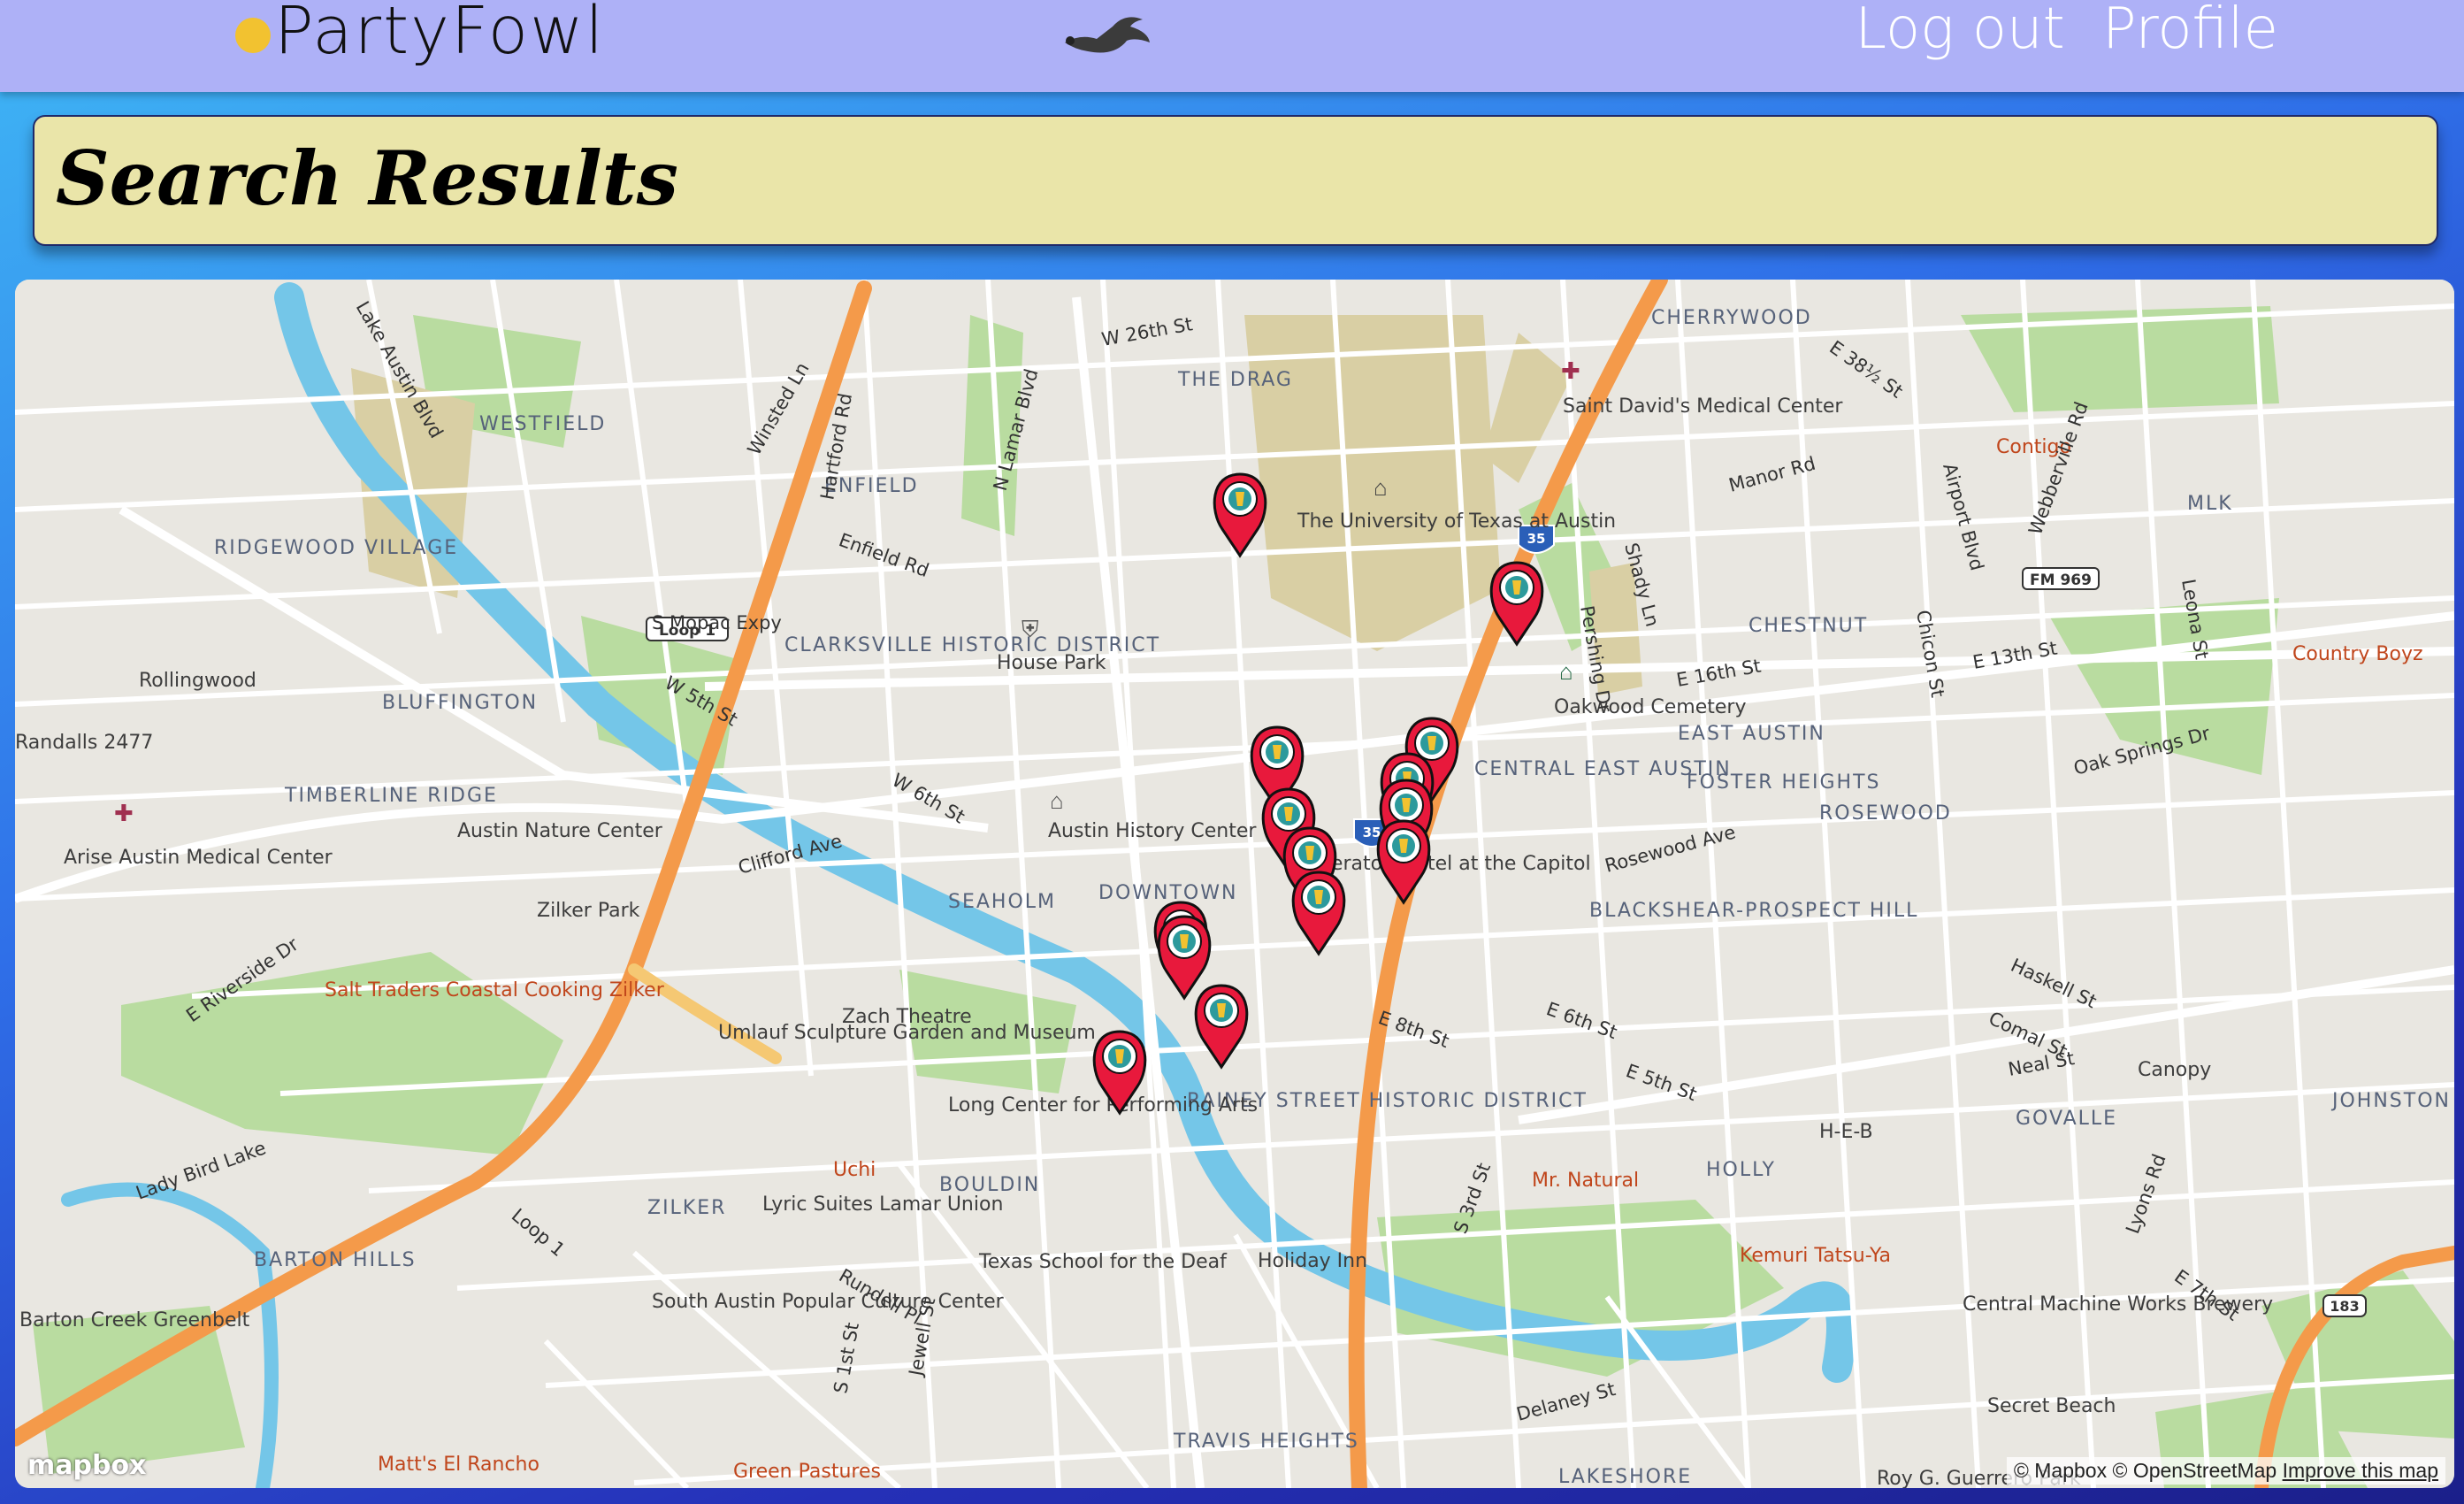  I want to click on place-label: Salt Traders Coastal Cooking Zilker, so click(495, 990).